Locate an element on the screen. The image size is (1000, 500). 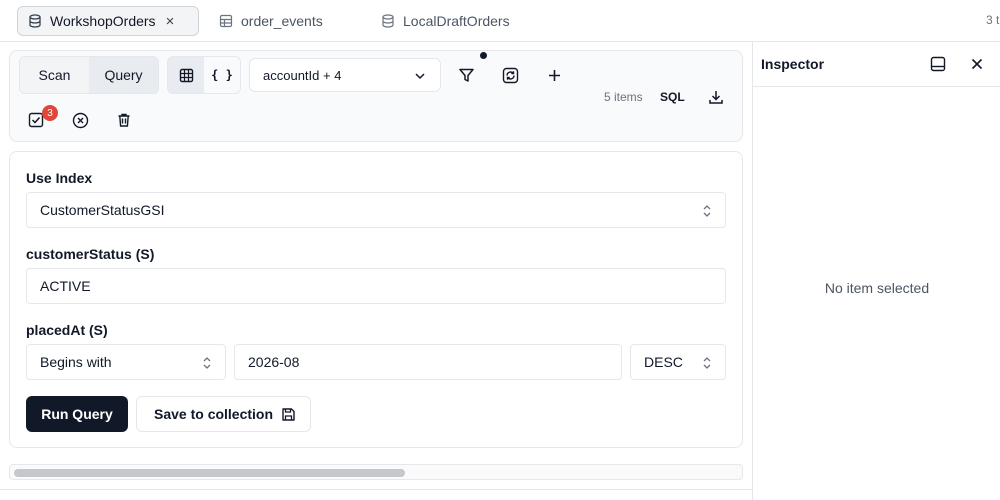
trash-icon is located at coordinates (124, 120).